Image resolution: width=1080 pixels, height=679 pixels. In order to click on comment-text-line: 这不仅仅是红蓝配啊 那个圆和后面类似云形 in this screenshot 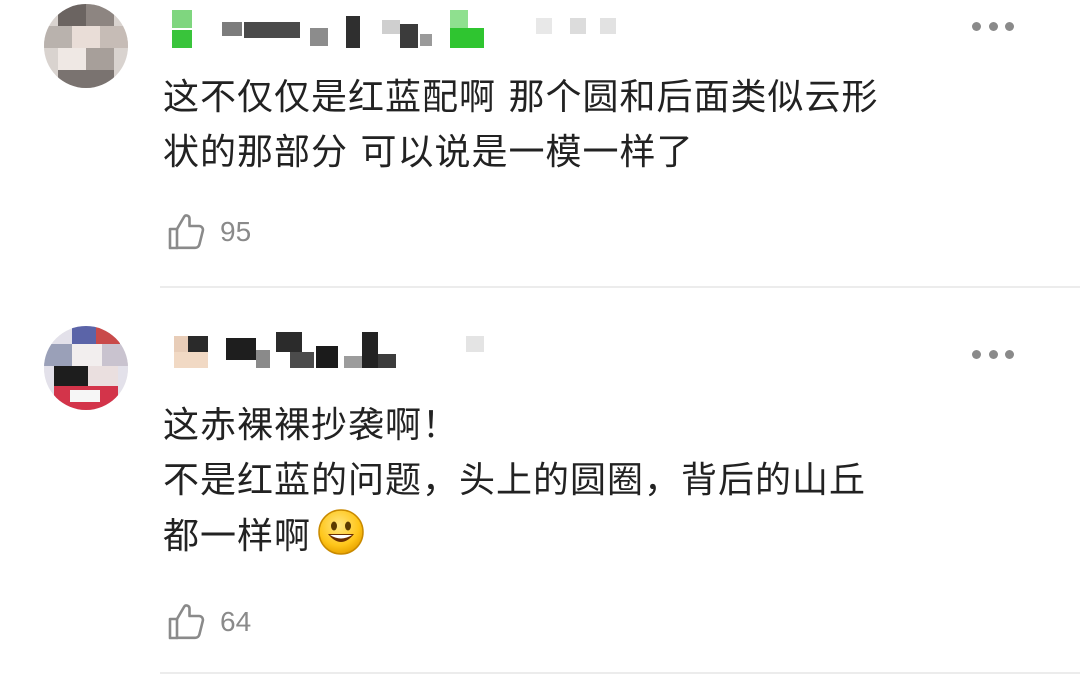, I will do `click(521, 97)`.